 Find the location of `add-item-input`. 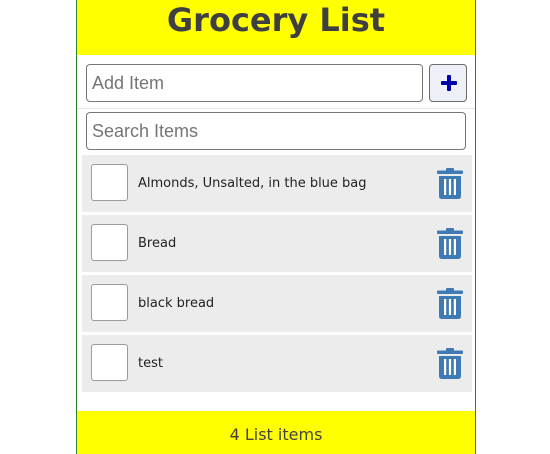

add-item-input is located at coordinates (254, 83).